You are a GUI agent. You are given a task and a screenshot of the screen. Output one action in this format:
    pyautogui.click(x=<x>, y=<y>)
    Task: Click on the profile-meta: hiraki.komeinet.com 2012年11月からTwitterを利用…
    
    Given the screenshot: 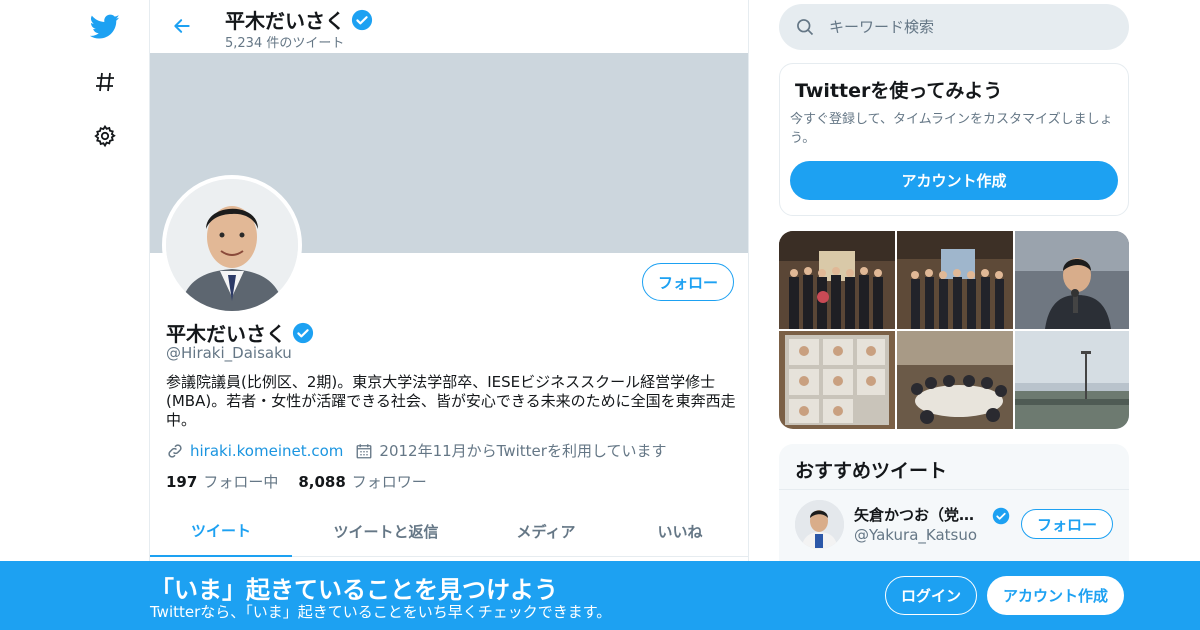 What is the action you would take?
    pyautogui.click(x=416, y=450)
    